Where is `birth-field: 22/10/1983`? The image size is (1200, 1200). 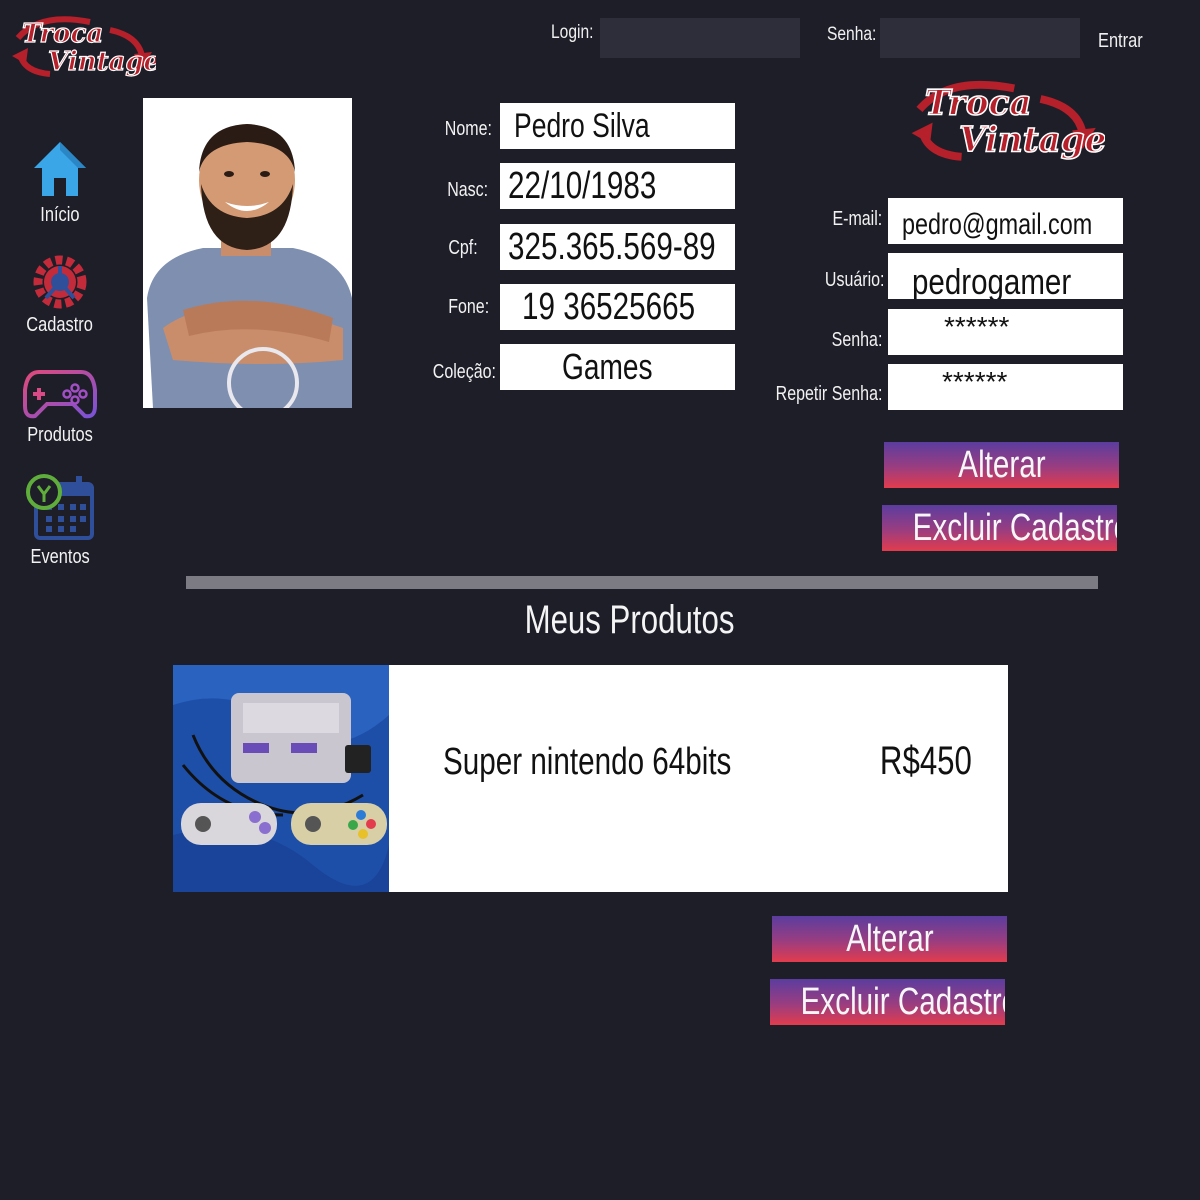
birth-field: 22/10/1983 is located at coordinates (617, 186).